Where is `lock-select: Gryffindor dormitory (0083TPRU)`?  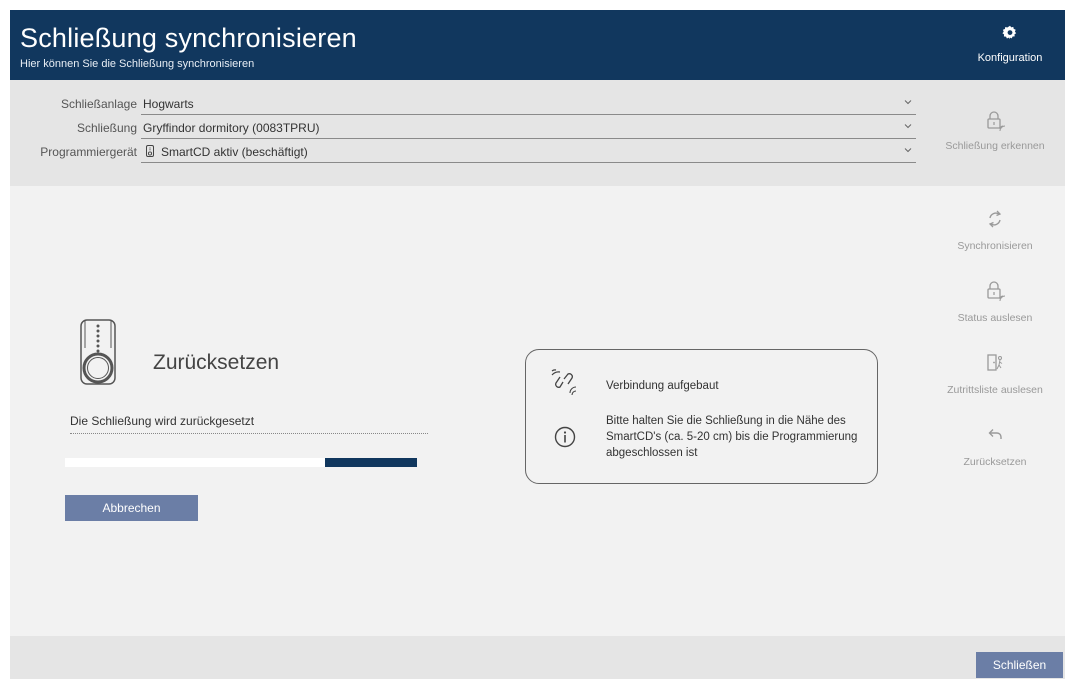 lock-select: Gryffindor dormitory (0083TPRU) is located at coordinates (528, 129).